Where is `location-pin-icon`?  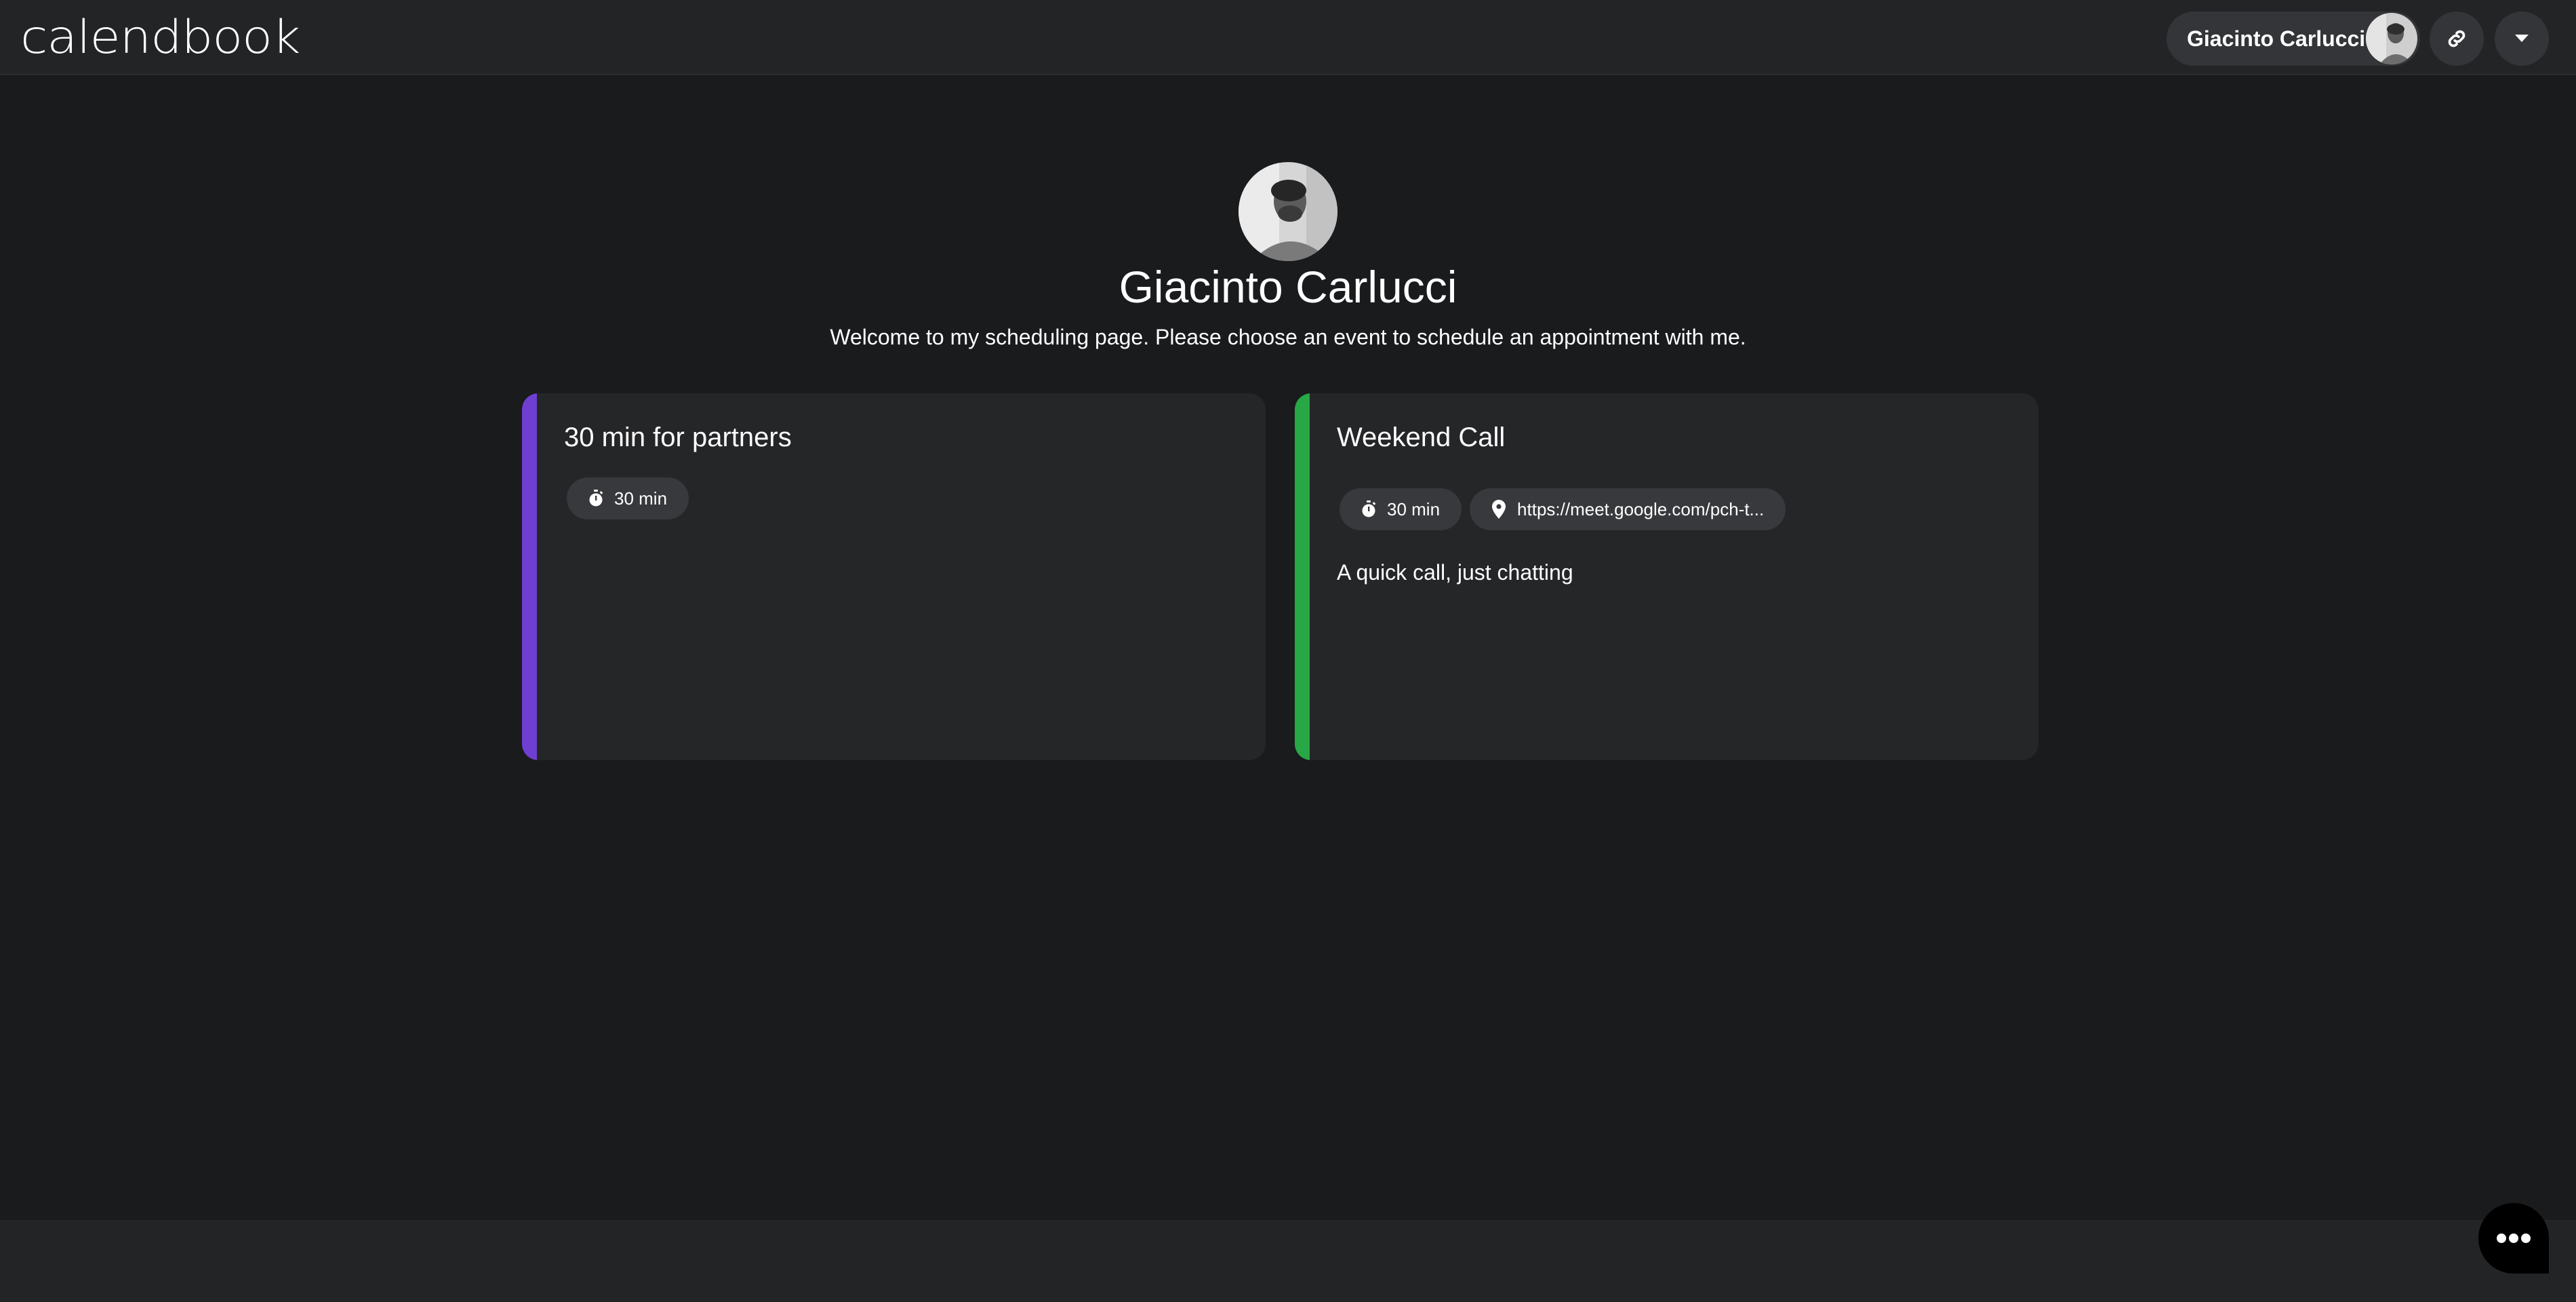
location-pin-icon is located at coordinates (1499, 509).